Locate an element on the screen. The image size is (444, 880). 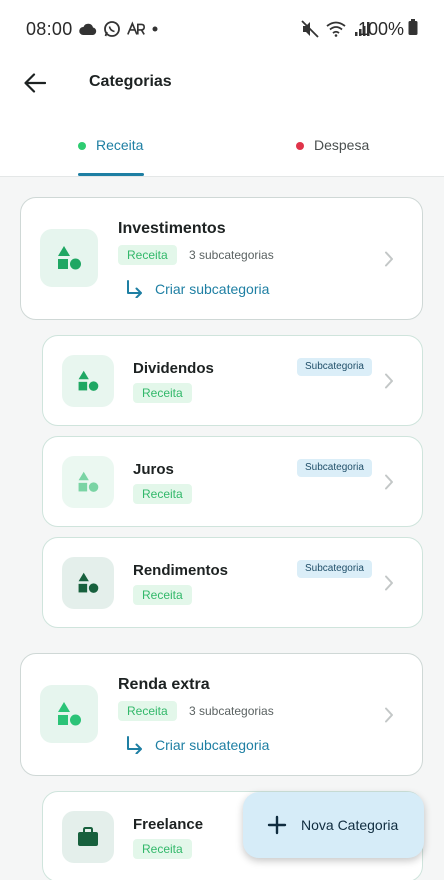
category-name: Renda extra is located at coordinates (164, 684).